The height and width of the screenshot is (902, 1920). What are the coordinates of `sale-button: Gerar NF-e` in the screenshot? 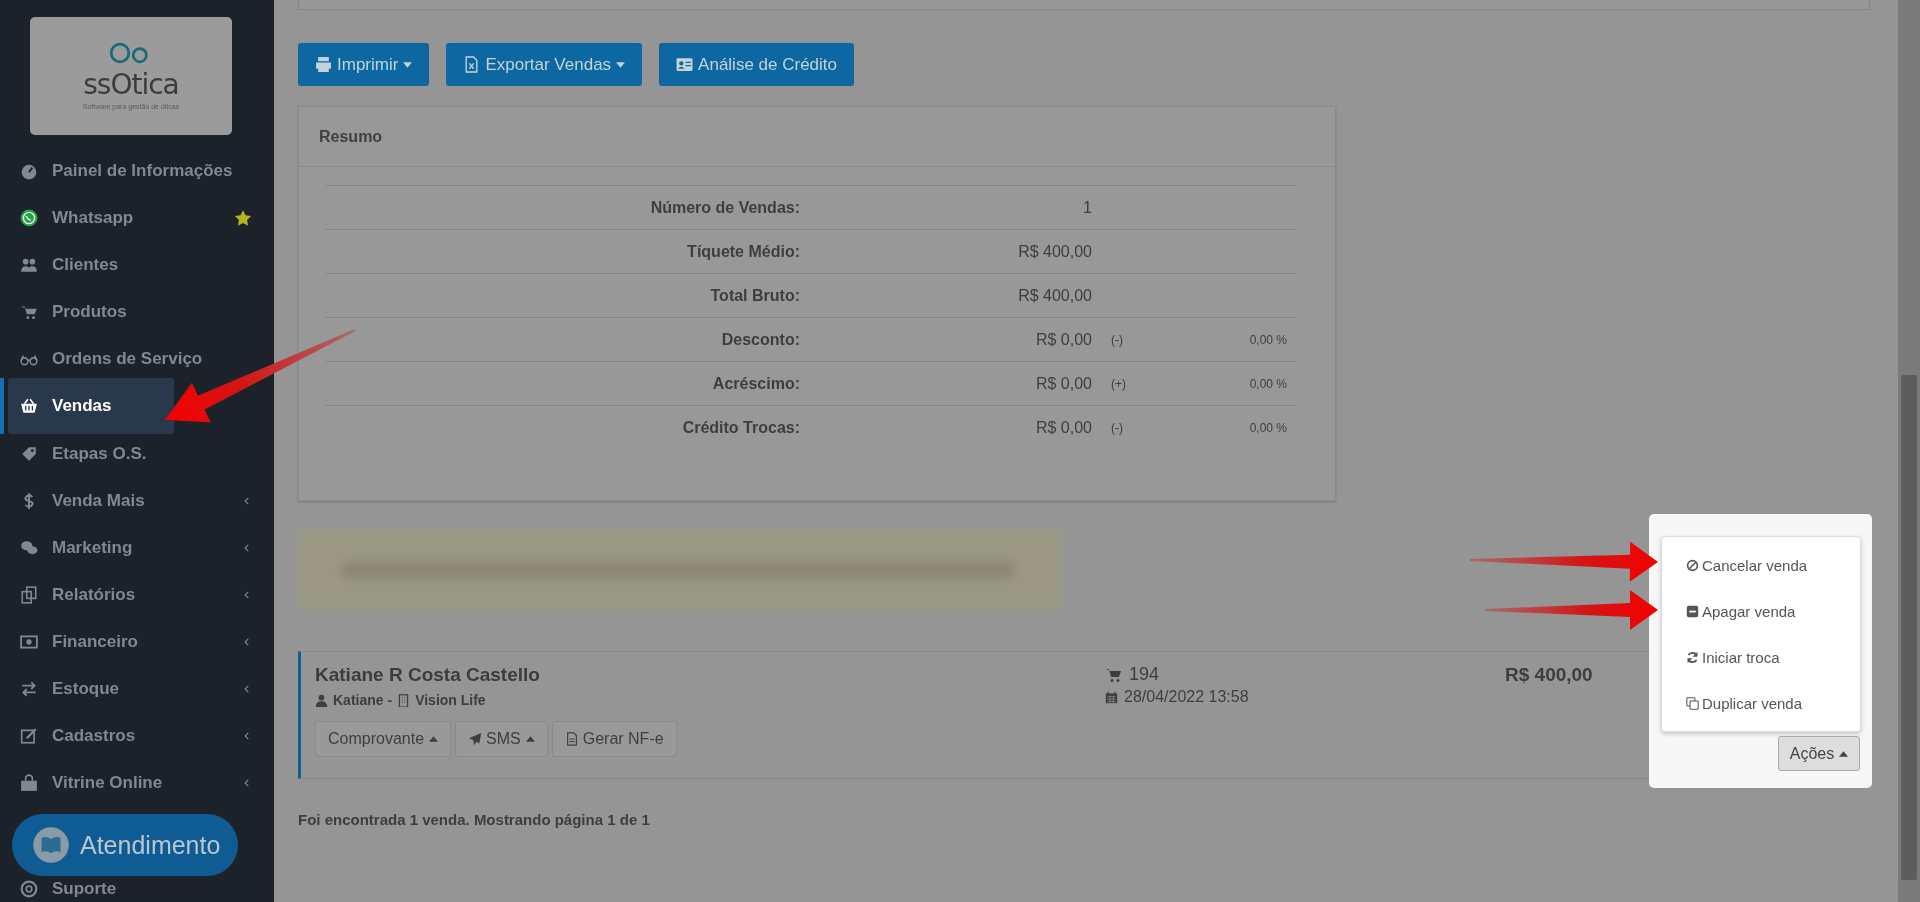 It's located at (614, 739).